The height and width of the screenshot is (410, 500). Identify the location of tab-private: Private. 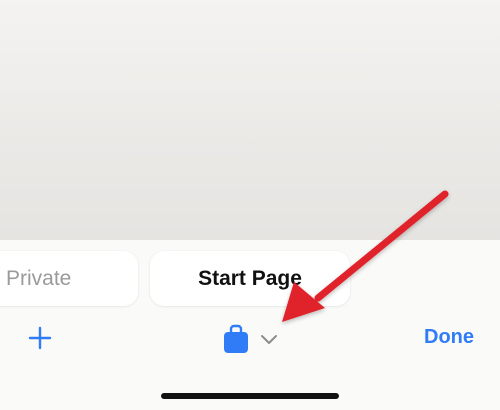
(69, 278).